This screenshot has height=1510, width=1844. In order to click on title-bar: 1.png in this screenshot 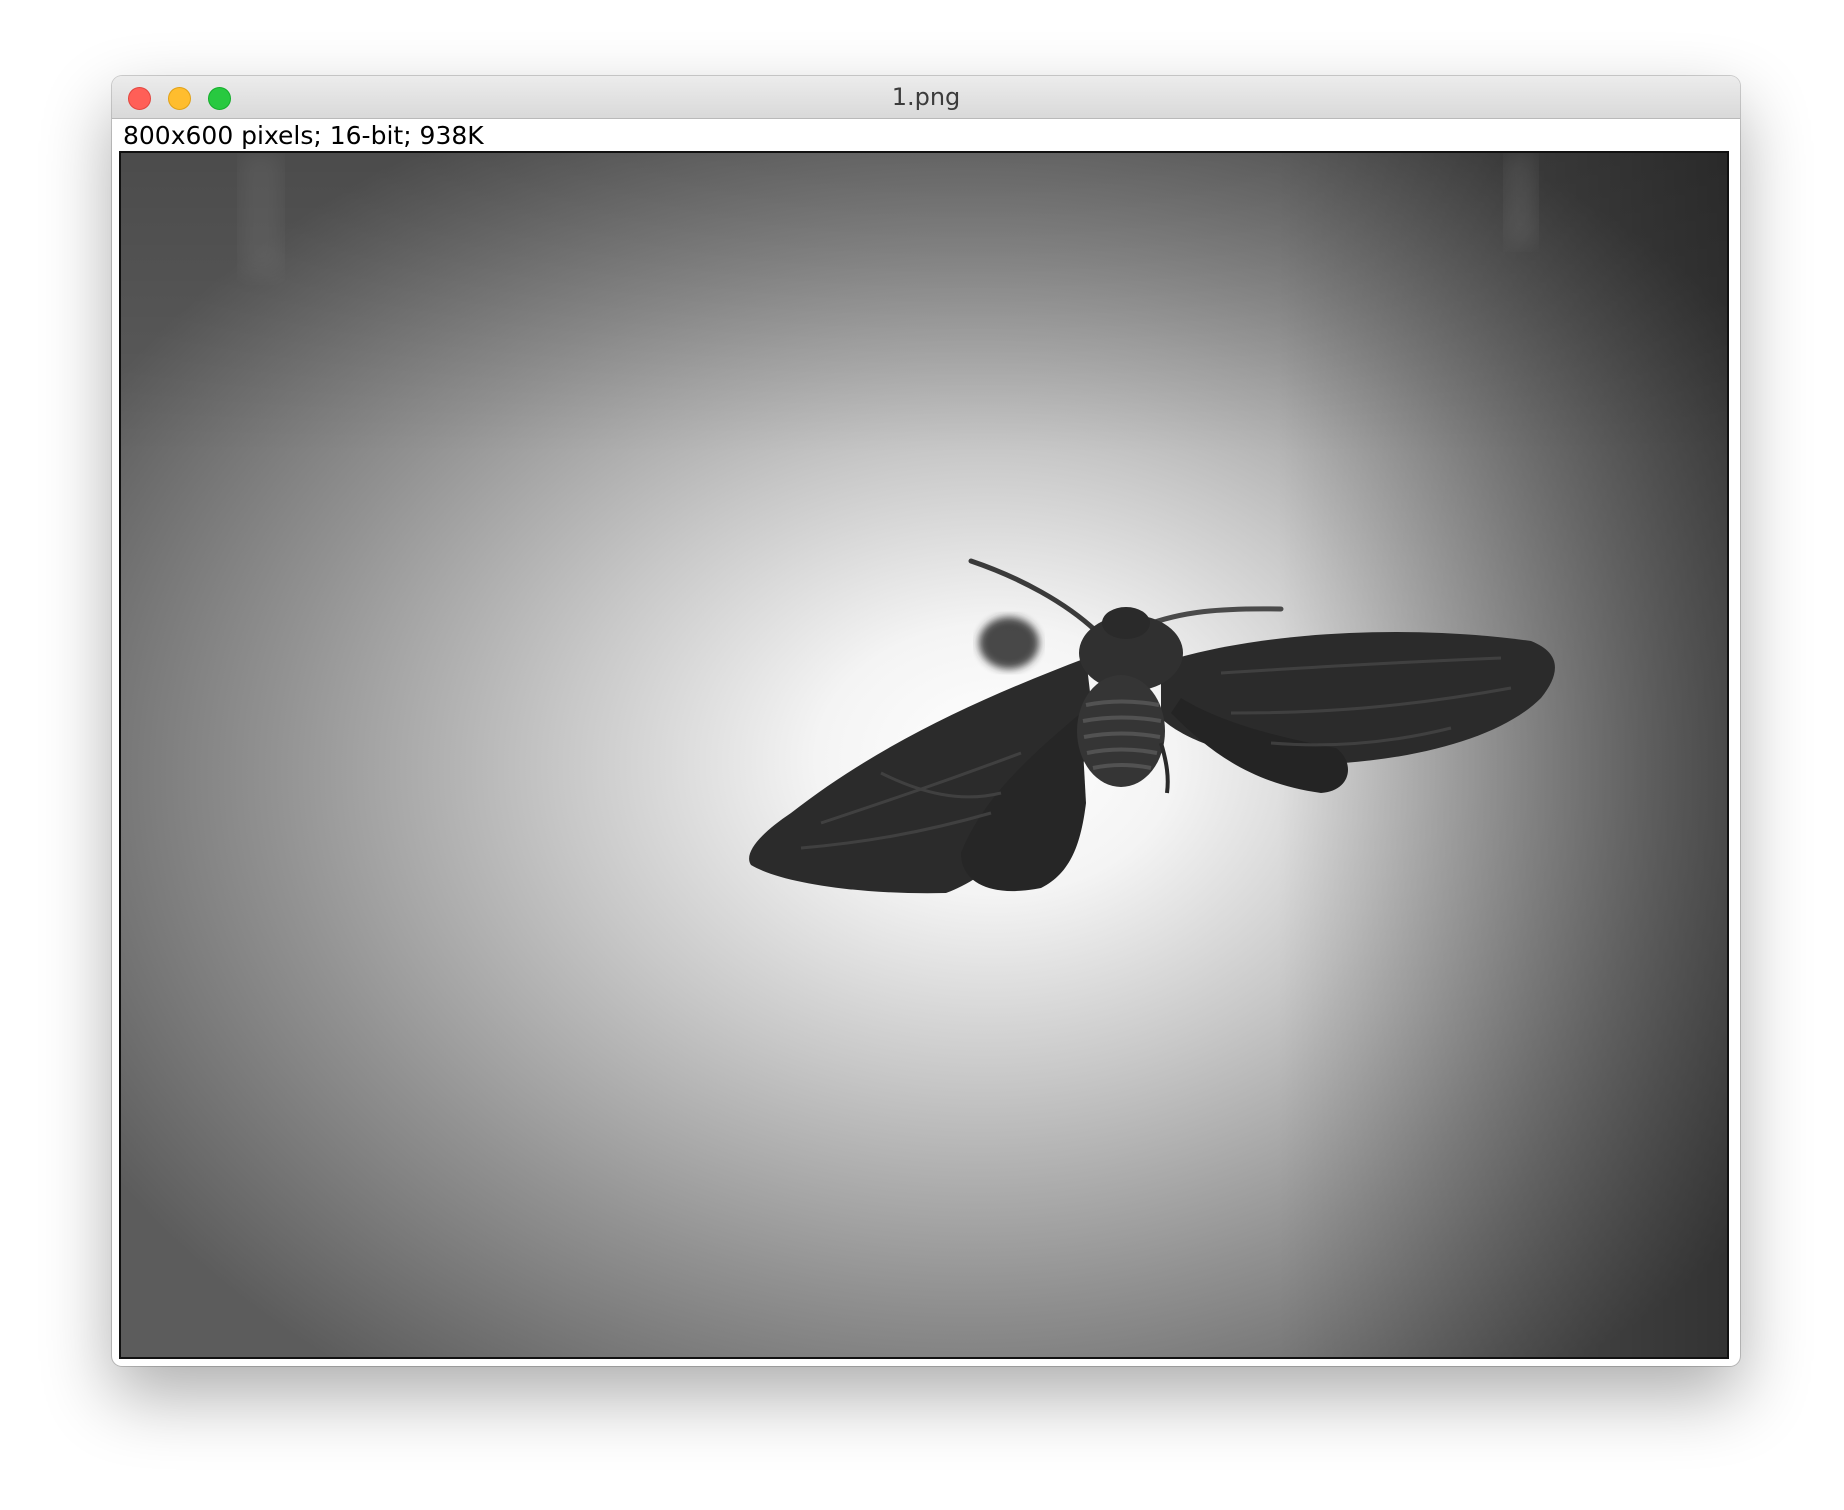, I will do `click(926, 97)`.